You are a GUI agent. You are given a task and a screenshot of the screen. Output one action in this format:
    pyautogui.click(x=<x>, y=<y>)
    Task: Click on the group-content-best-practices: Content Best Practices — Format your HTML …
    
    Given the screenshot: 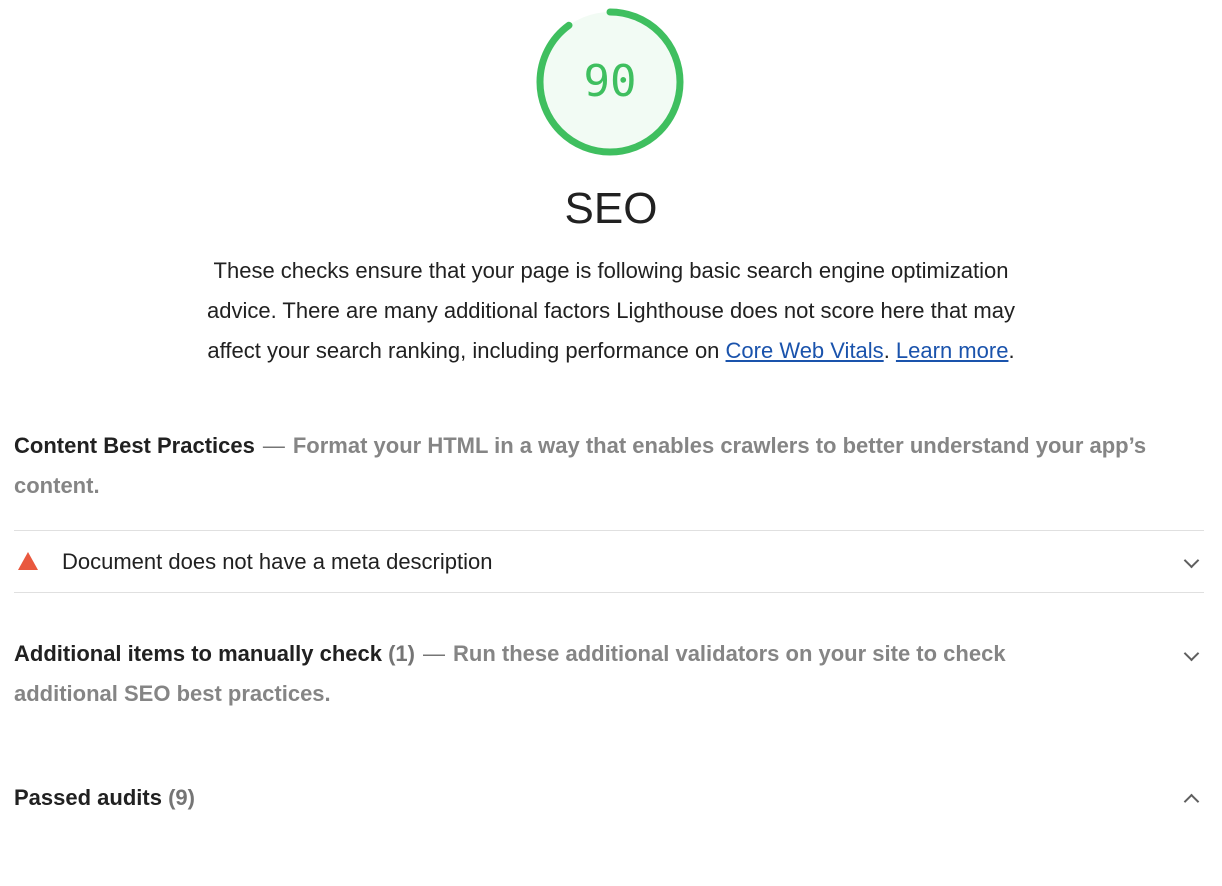 What is the action you would take?
    pyautogui.click(x=599, y=466)
    